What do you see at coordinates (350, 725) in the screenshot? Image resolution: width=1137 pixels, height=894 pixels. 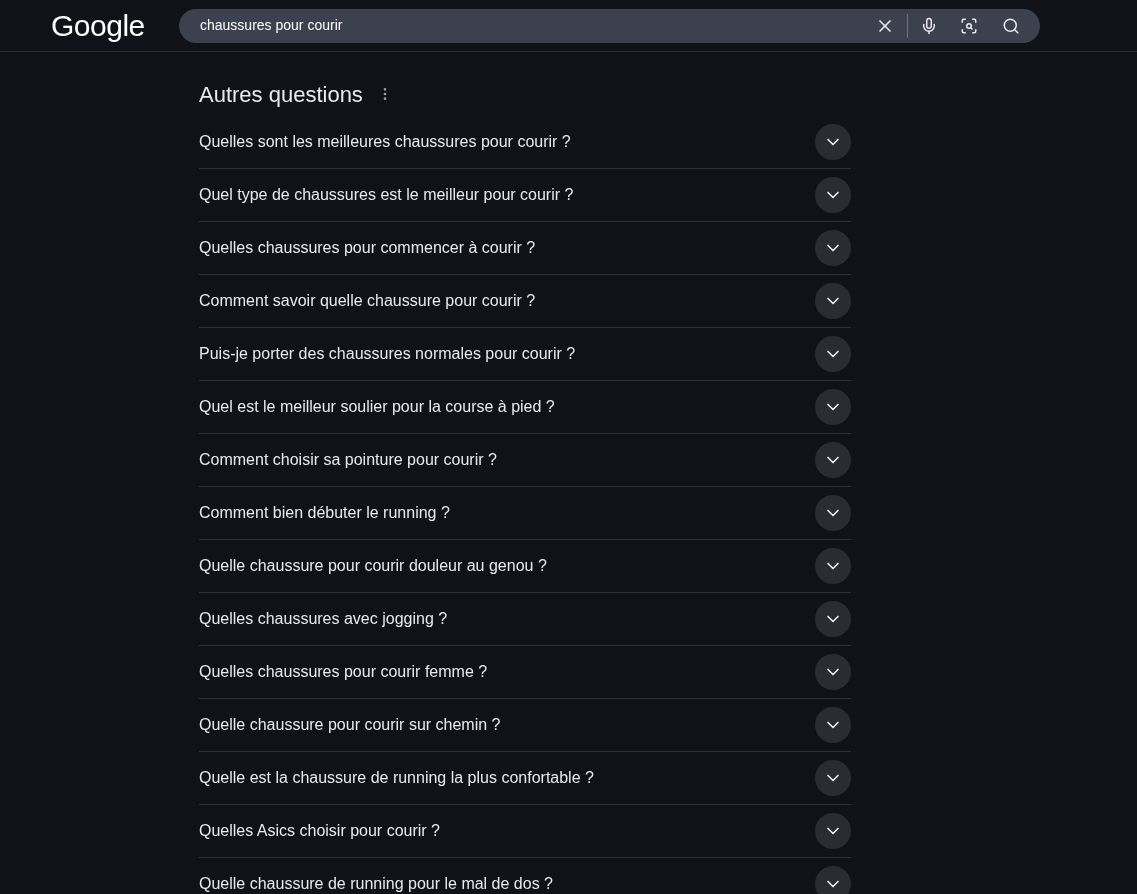 I see `question-text: Quelle chaussure pour courir sur chemin ?` at bounding box center [350, 725].